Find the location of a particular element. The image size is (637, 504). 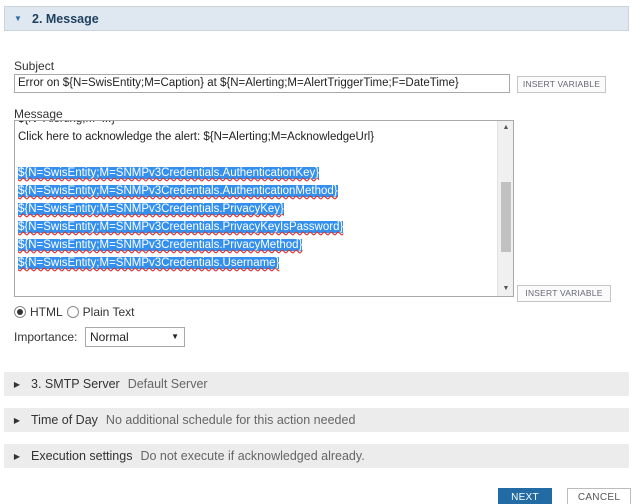

importance-select: Normal ▼ is located at coordinates (135, 337).